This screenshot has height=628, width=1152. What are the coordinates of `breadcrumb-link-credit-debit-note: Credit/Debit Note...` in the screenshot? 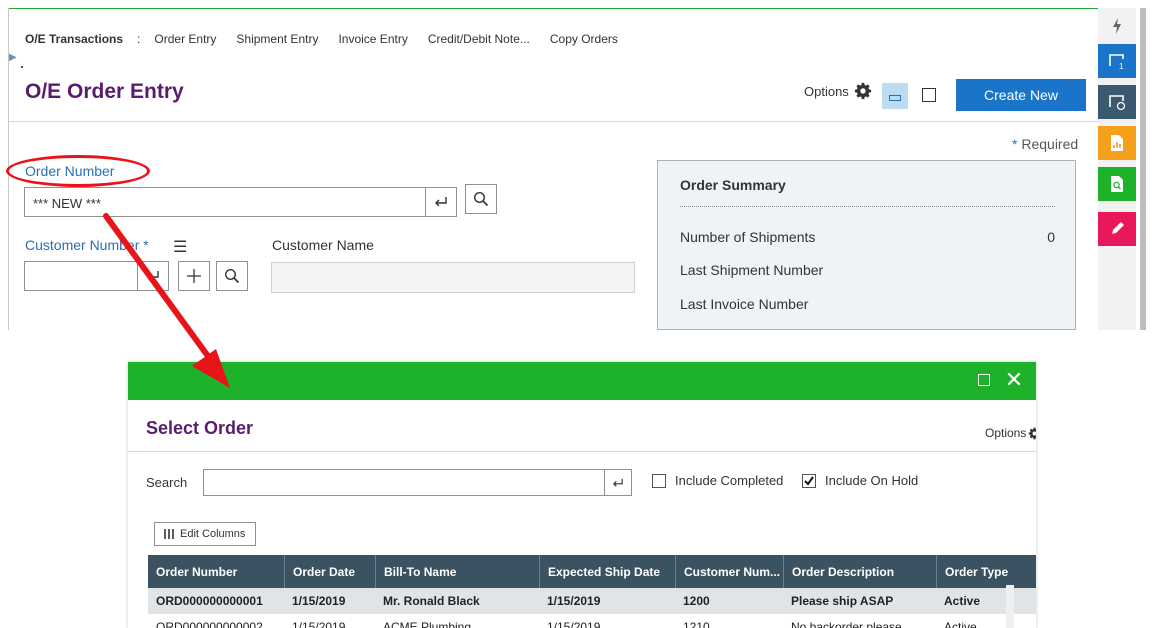 It's located at (479, 39).